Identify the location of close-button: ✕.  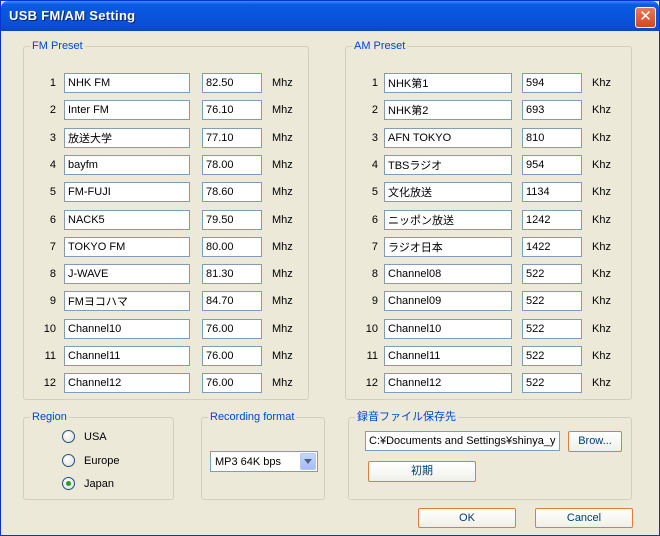
(645, 17).